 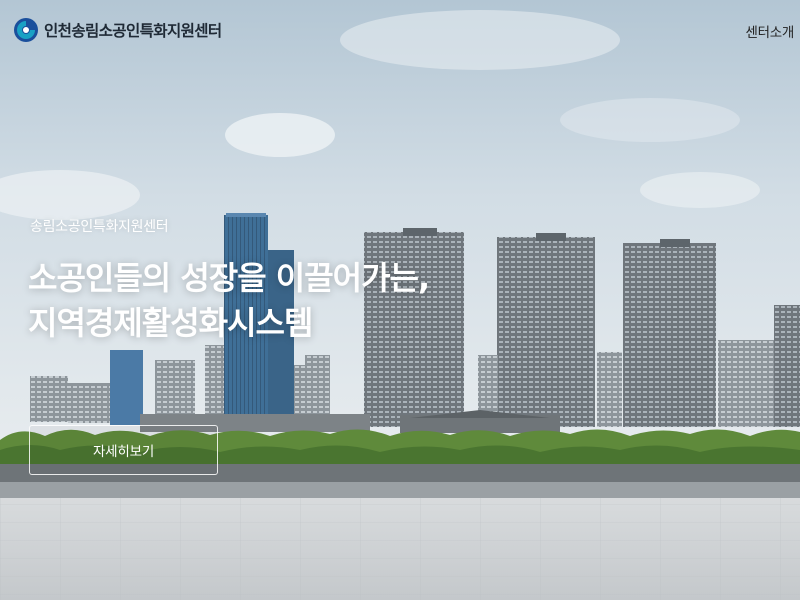 What do you see at coordinates (170, 323) in the screenshot?
I see `hero-title-line-2: 지역경제활성화시스템` at bounding box center [170, 323].